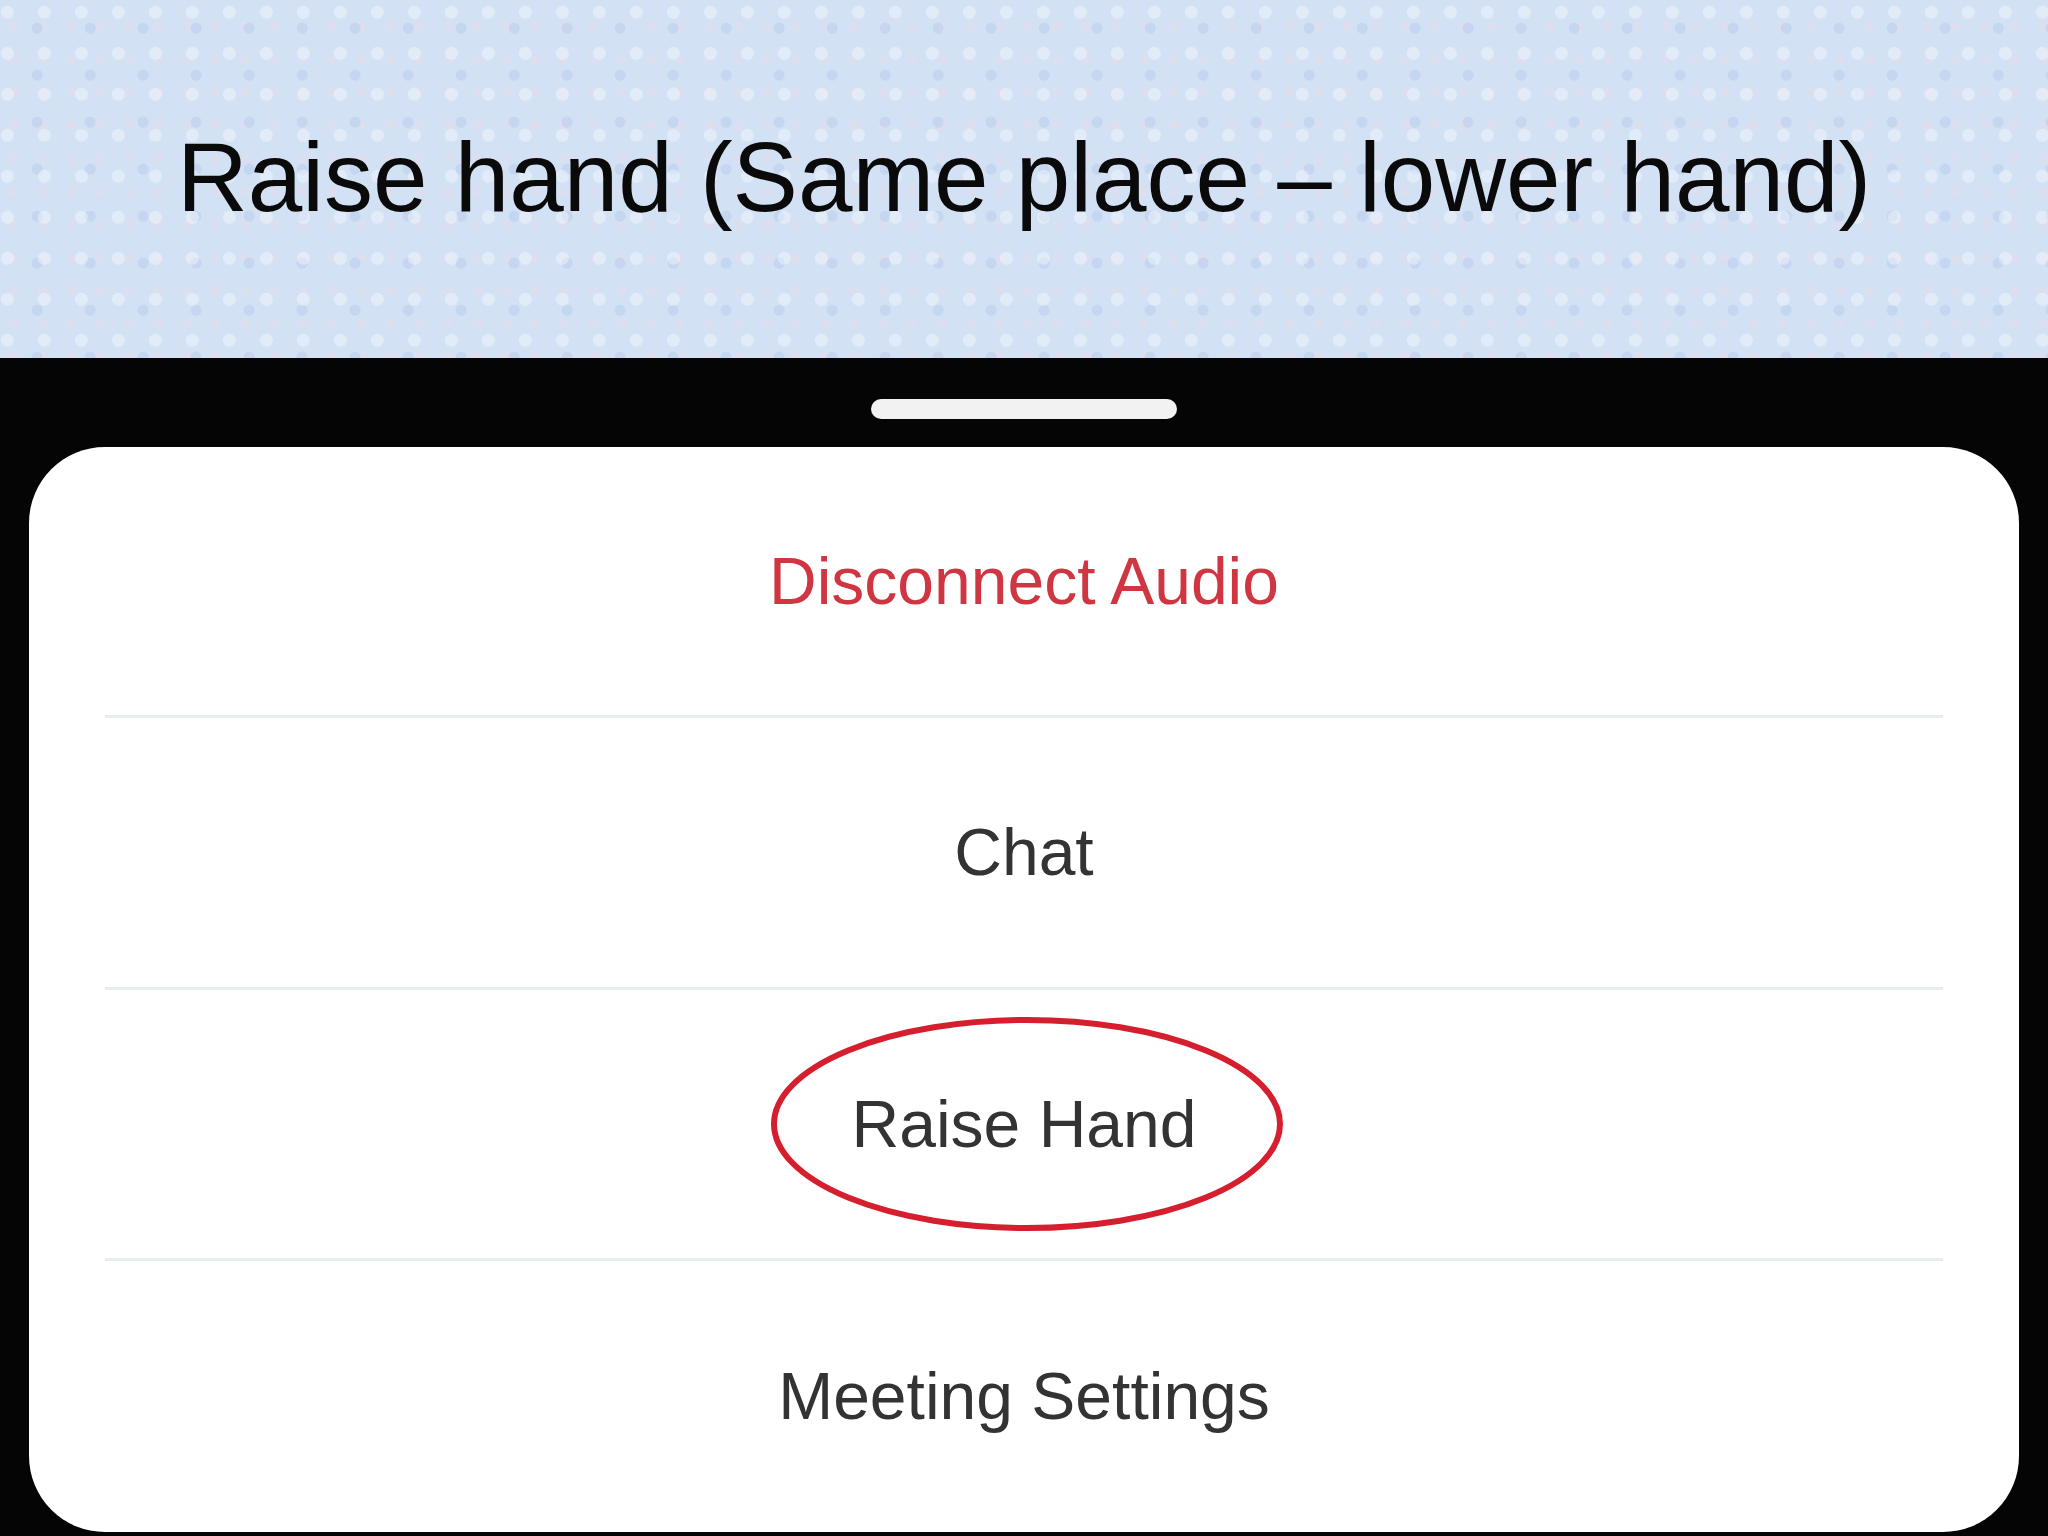  Describe the element at coordinates (1024, 409) in the screenshot. I see `drag-handle` at that location.